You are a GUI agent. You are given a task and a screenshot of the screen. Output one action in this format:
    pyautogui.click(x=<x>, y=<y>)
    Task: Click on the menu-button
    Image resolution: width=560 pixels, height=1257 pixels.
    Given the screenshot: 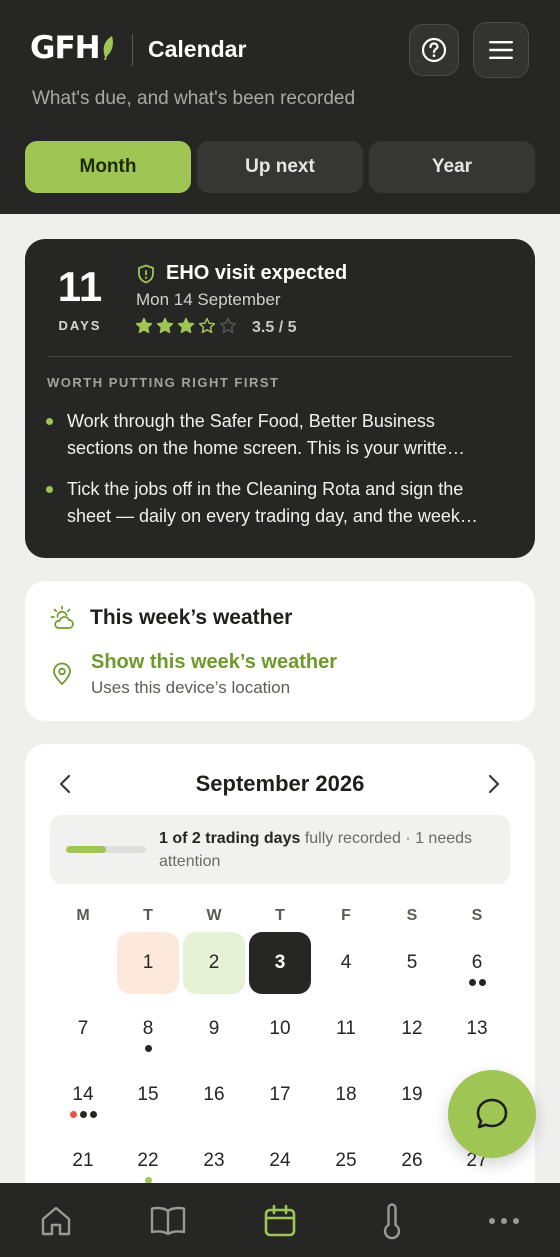 What is the action you would take?
    pyautogui.click(x=501, y=50)
    